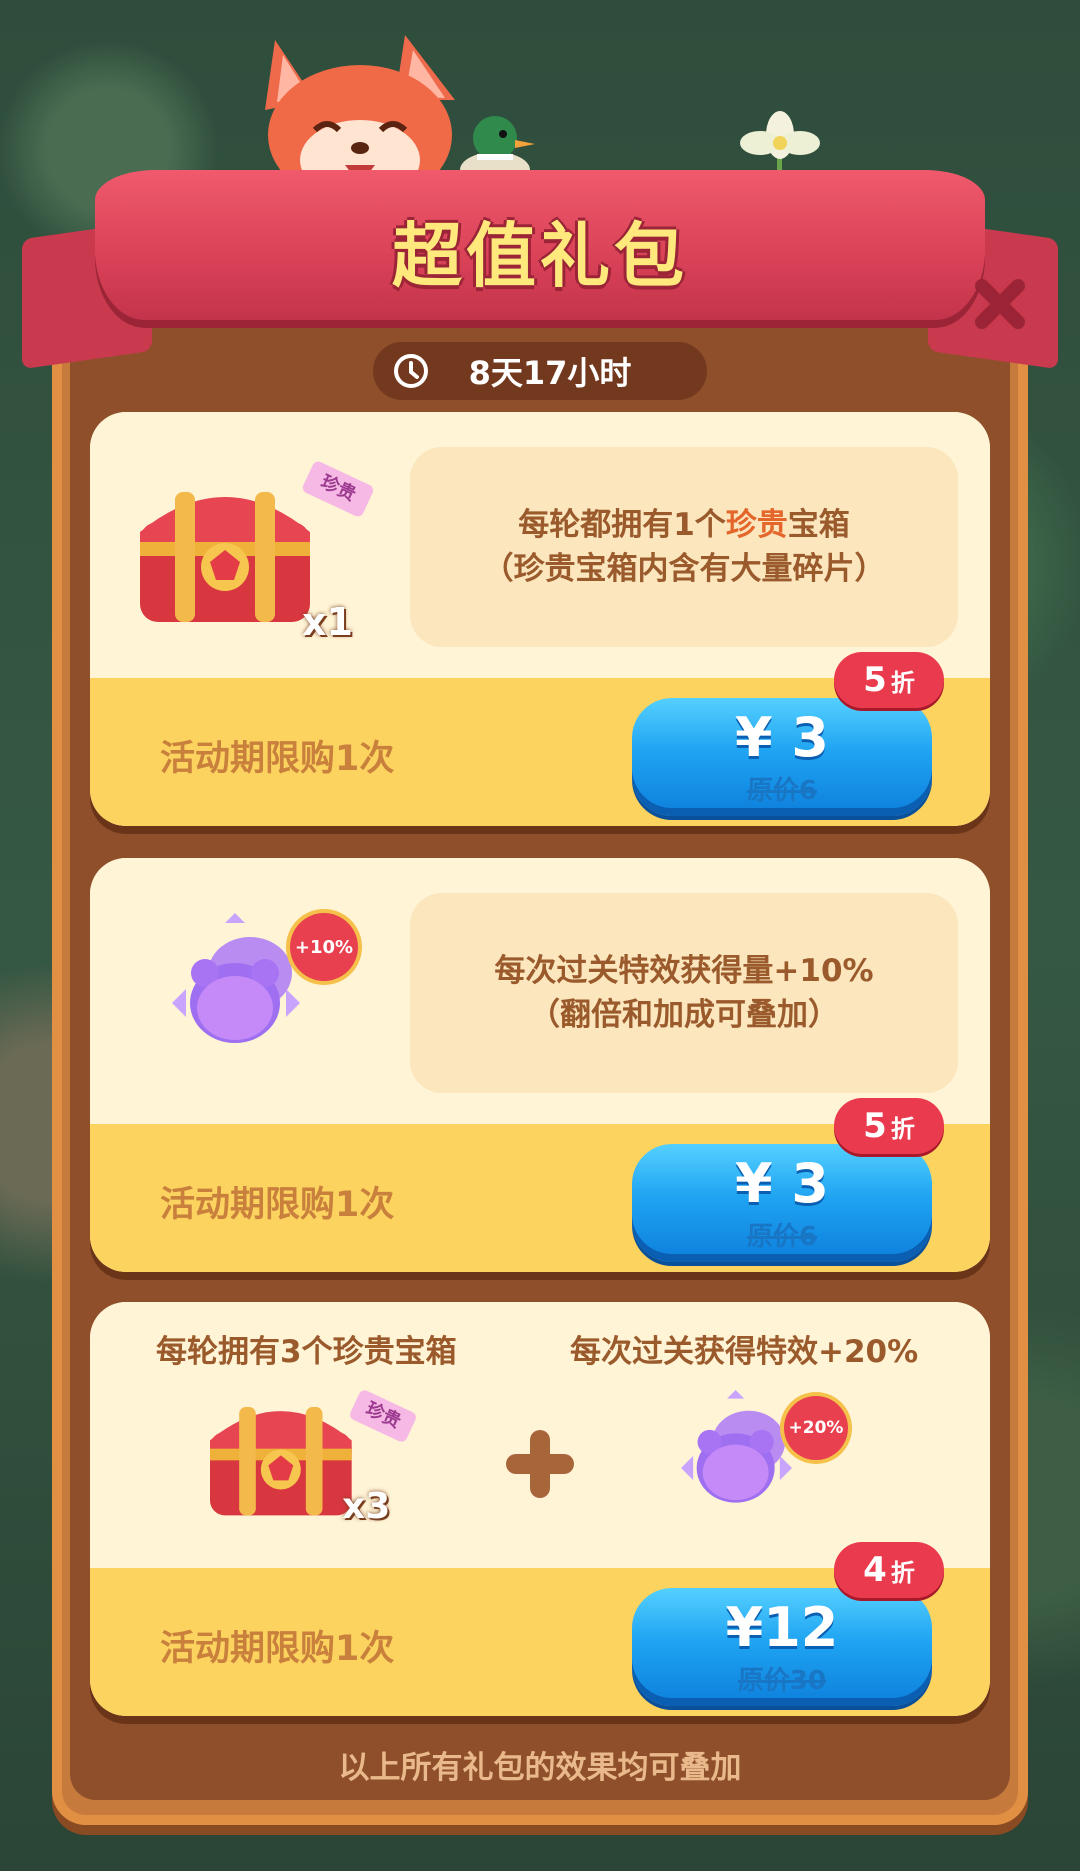 This screenshot has height=1871, width=1080. Describe the element at coordinates (324, 947) in the screenshot. I see `boost-badge: +10%` at that location.